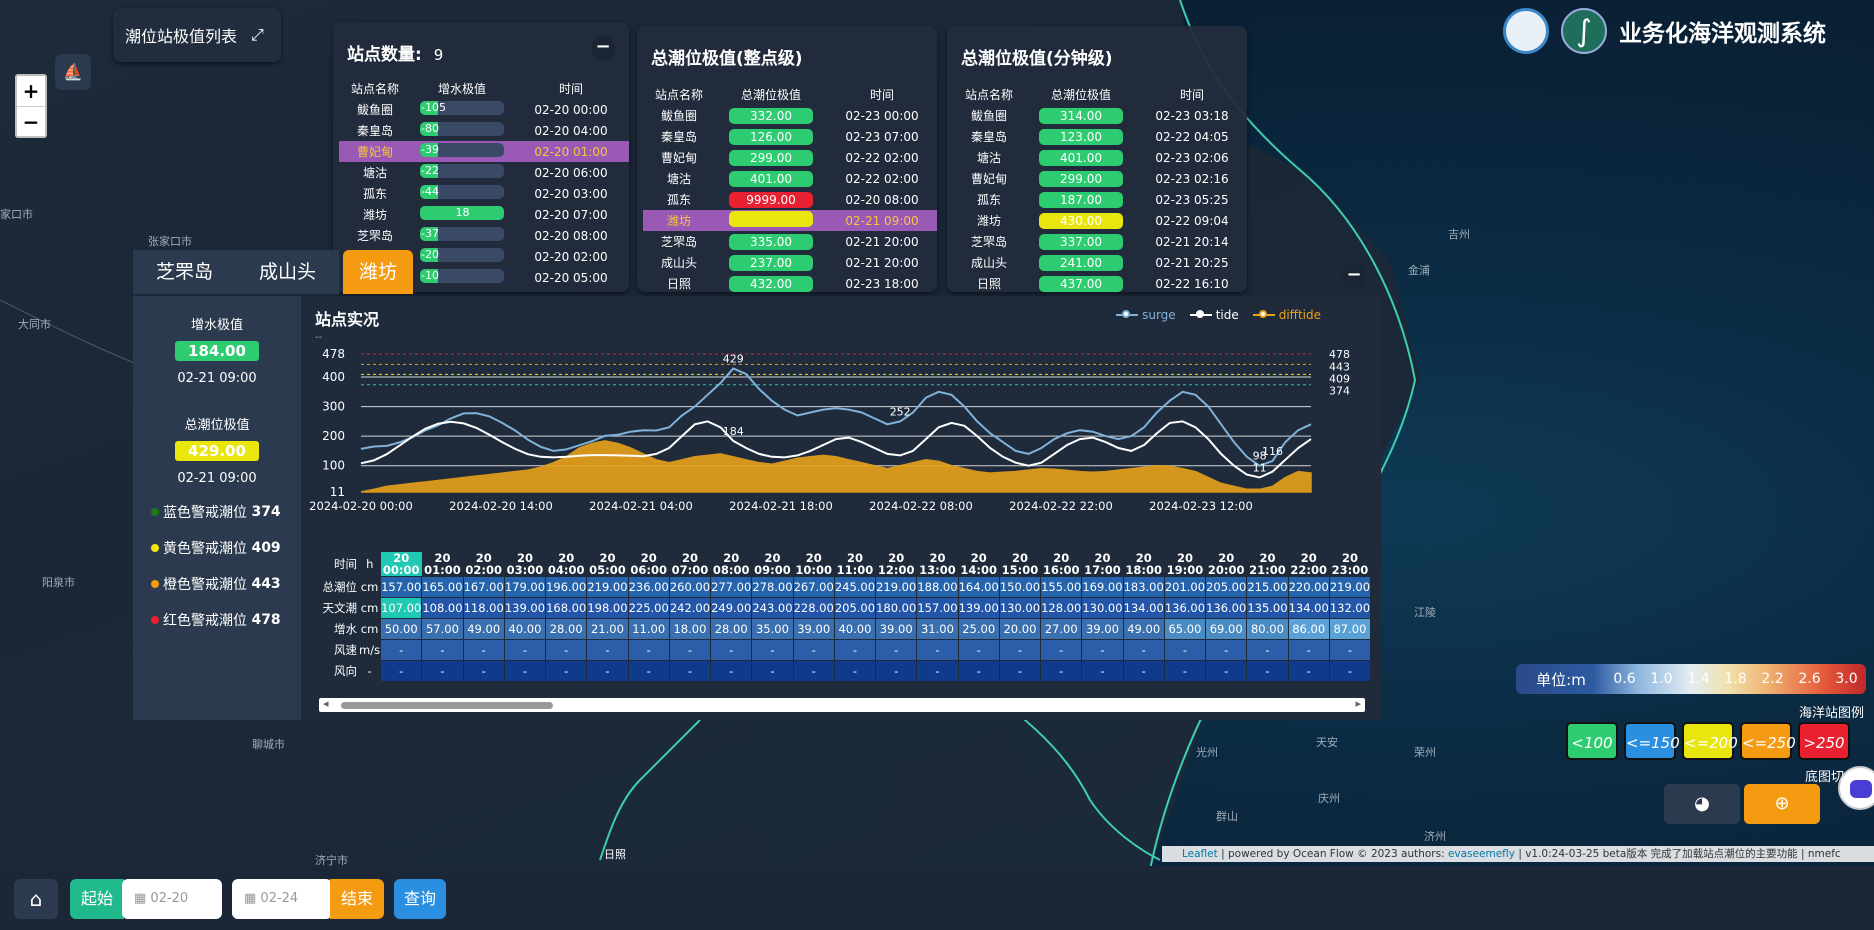 The image size is (1874, 930). Describe the element at coordinates (172, 899) in the screenshot. I see `start-date-input: ▦ 02-20` at that location.